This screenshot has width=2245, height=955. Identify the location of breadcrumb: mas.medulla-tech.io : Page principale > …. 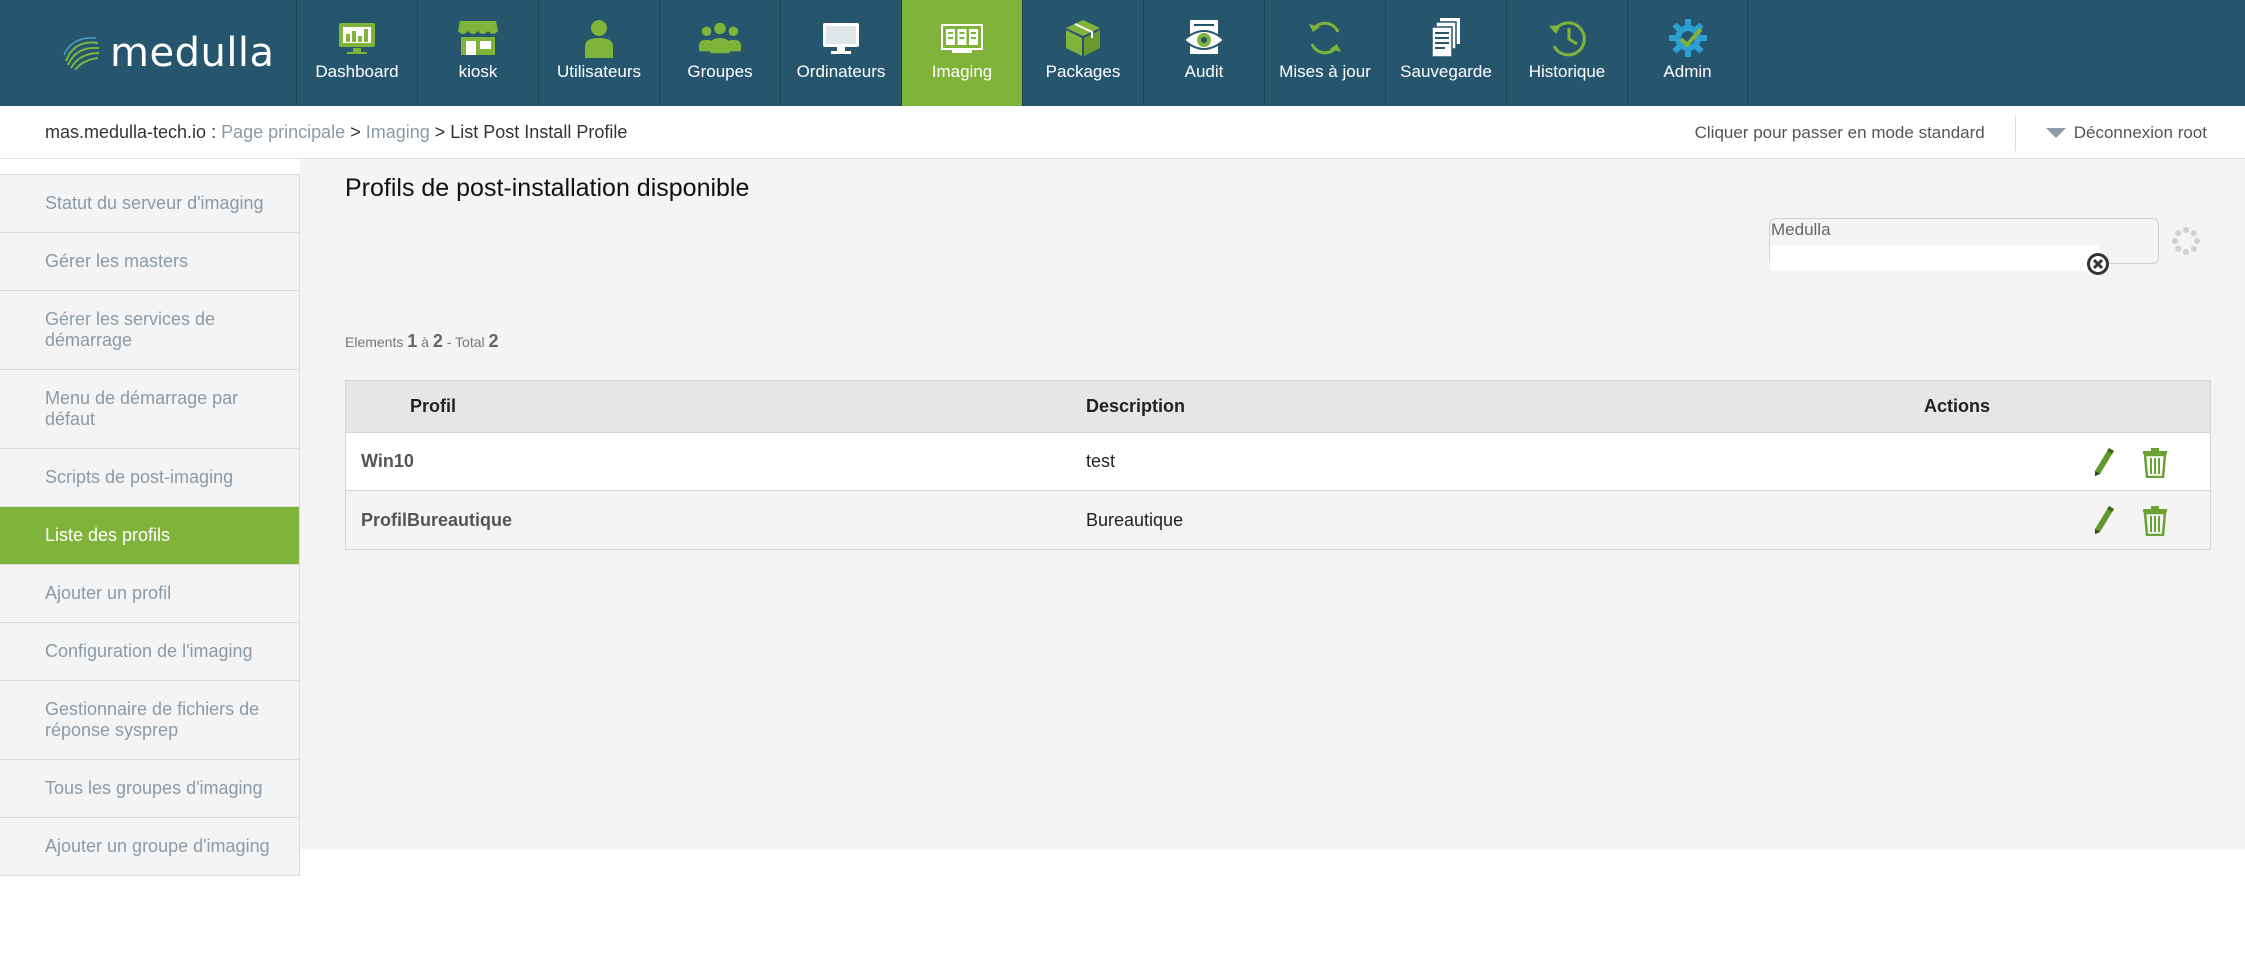
(336, 132).